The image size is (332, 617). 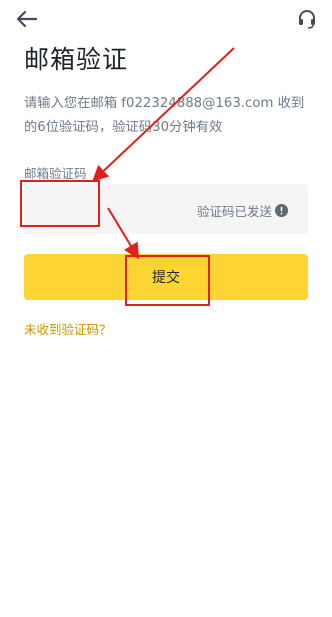 What do you see at coordinates (281, 209) in the screenshot?
I see `info-icon` at bounding box center [281, 209].